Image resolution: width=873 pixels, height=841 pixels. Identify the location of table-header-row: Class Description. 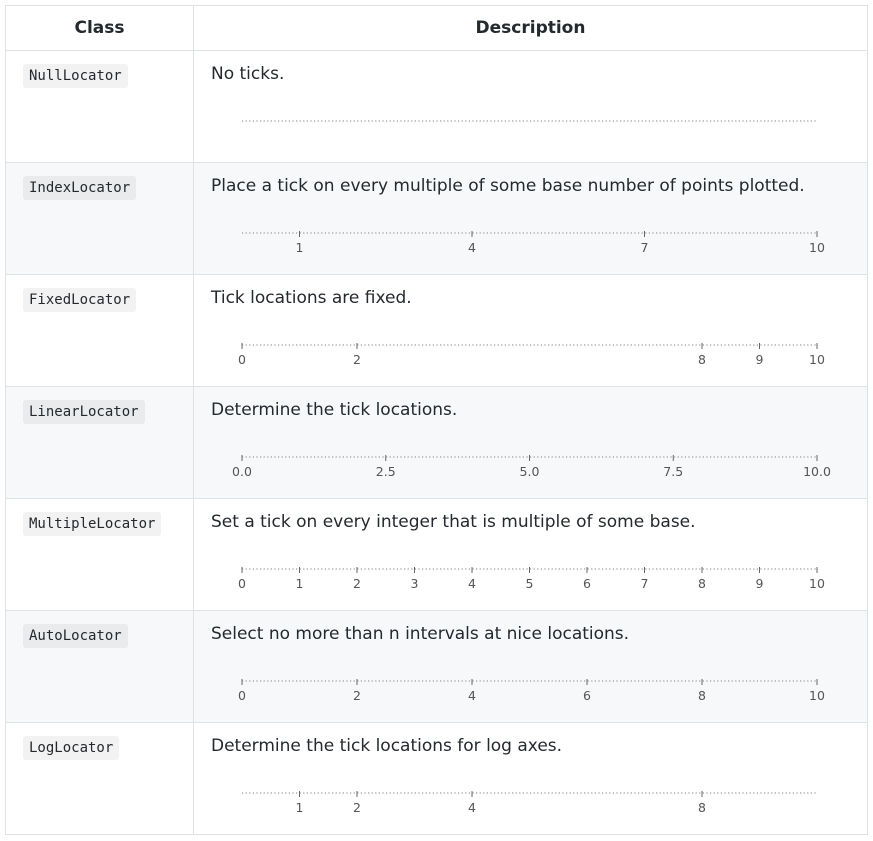
(436, 28).